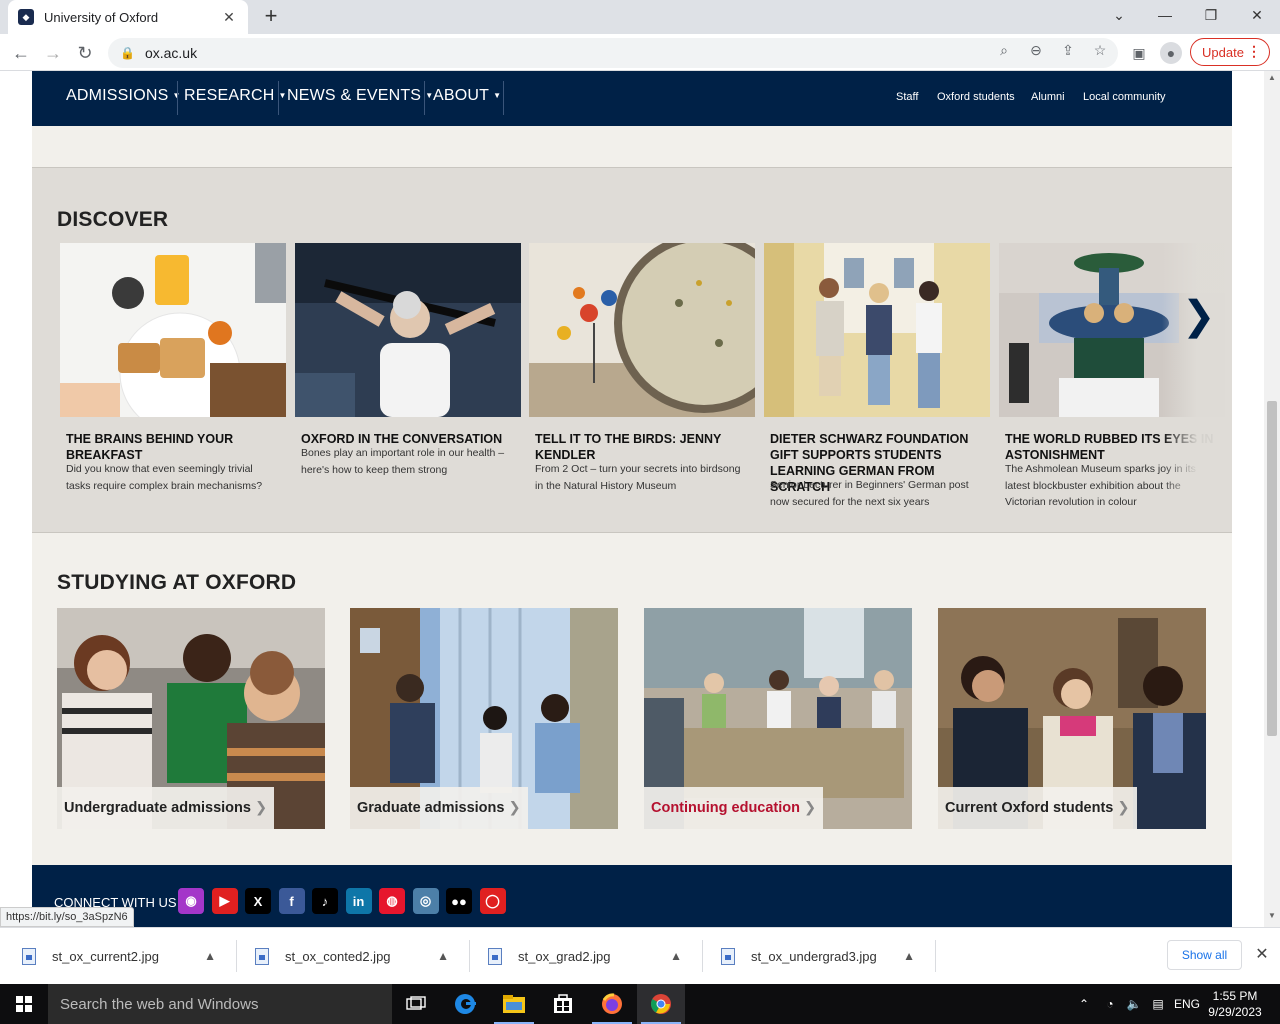 The width and height of the screenshot is (1280, 1024). I want to click on students-walking-image, so click(877, 330).